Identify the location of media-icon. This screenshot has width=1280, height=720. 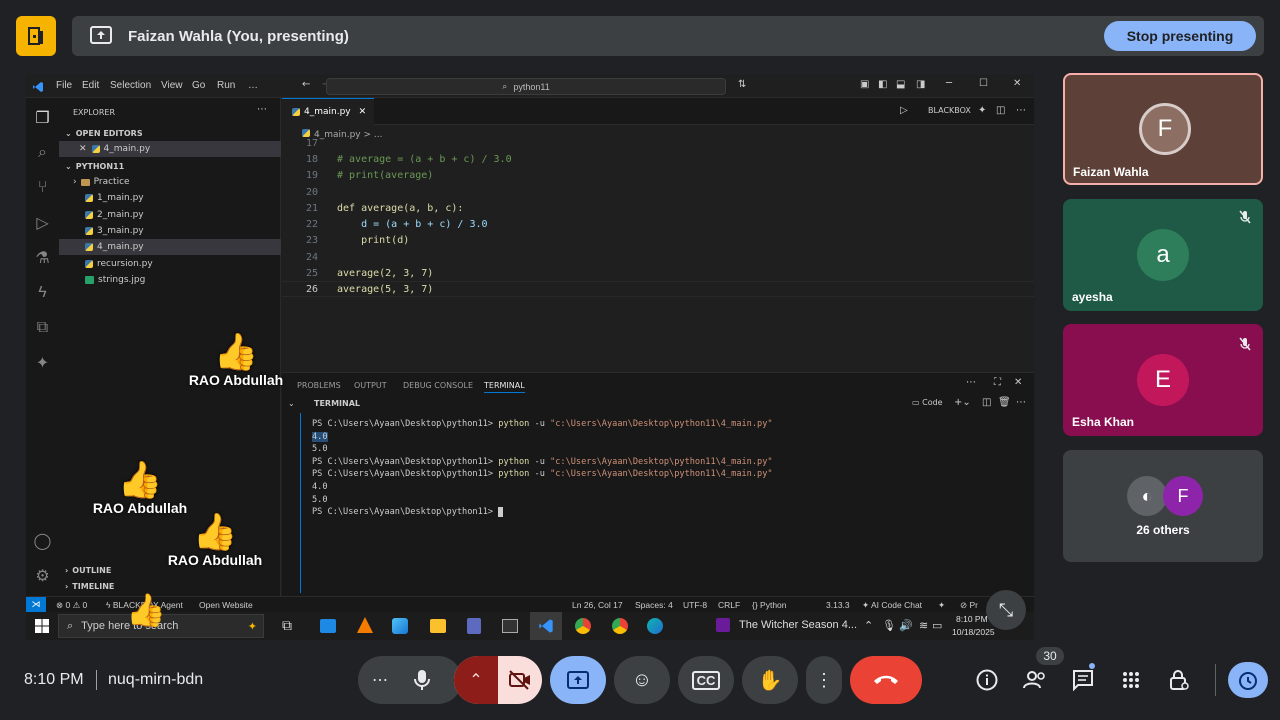
(723, 625).